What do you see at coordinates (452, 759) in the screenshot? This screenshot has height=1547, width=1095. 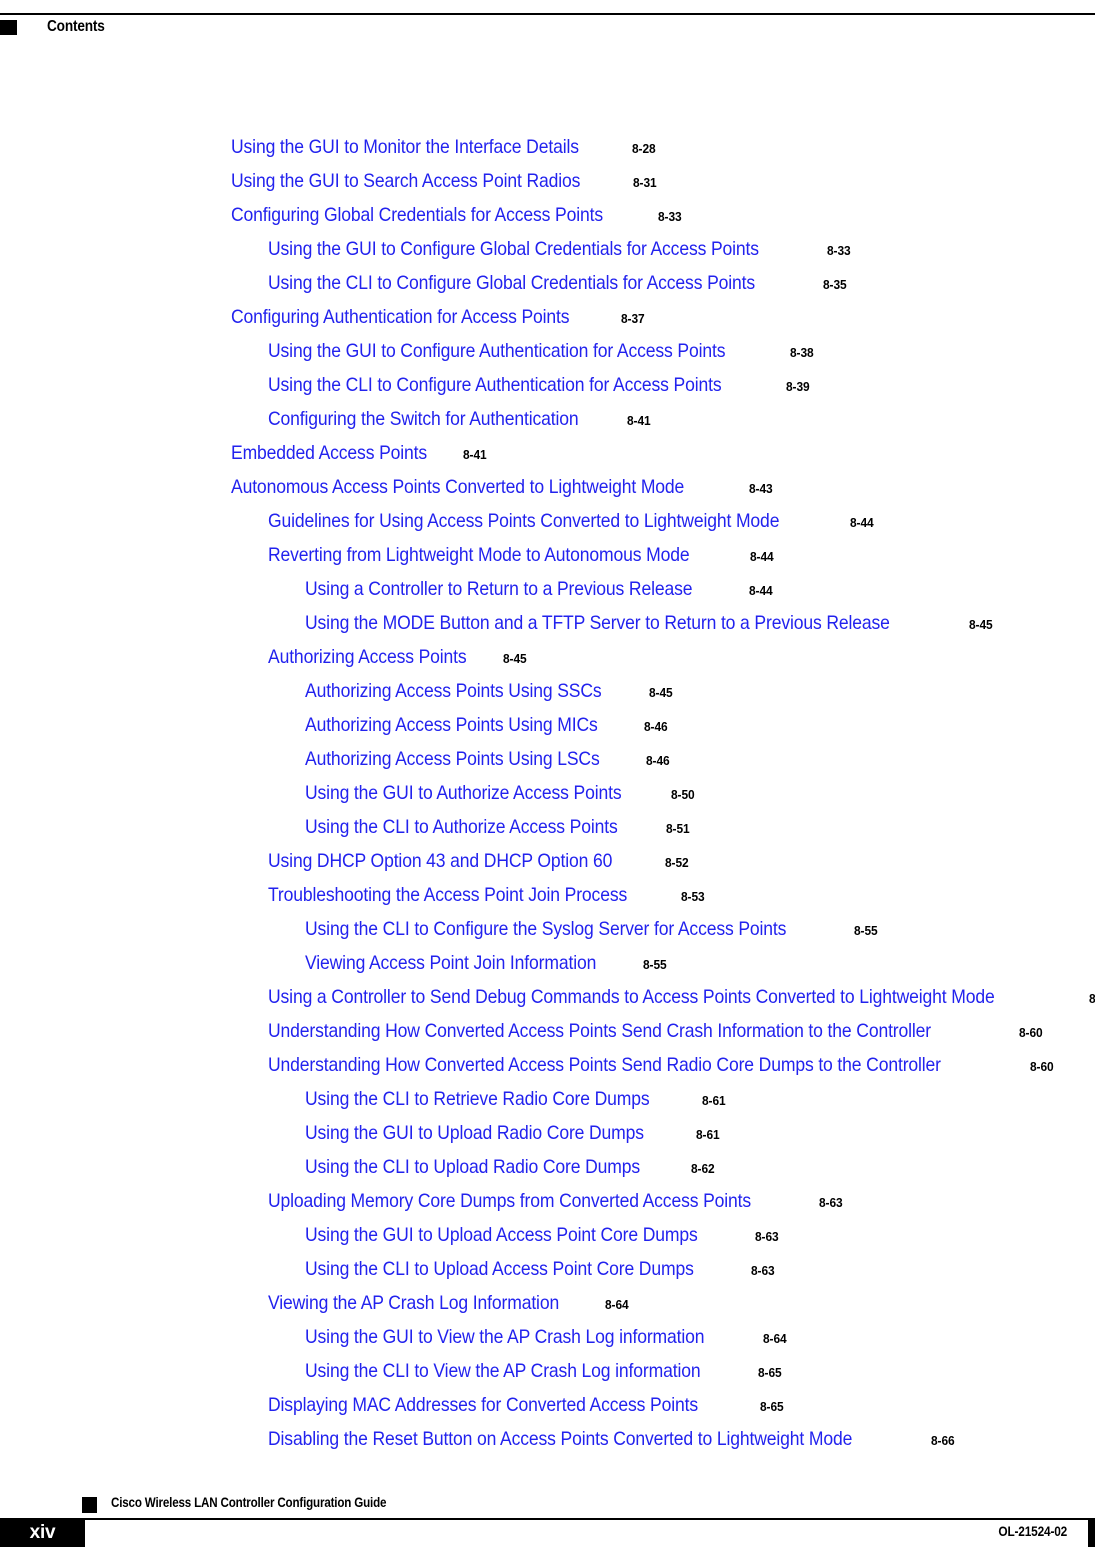 I see `toc-entry-title: Authorizing Access Points Using LSCs` at bounding box center [452, 759].